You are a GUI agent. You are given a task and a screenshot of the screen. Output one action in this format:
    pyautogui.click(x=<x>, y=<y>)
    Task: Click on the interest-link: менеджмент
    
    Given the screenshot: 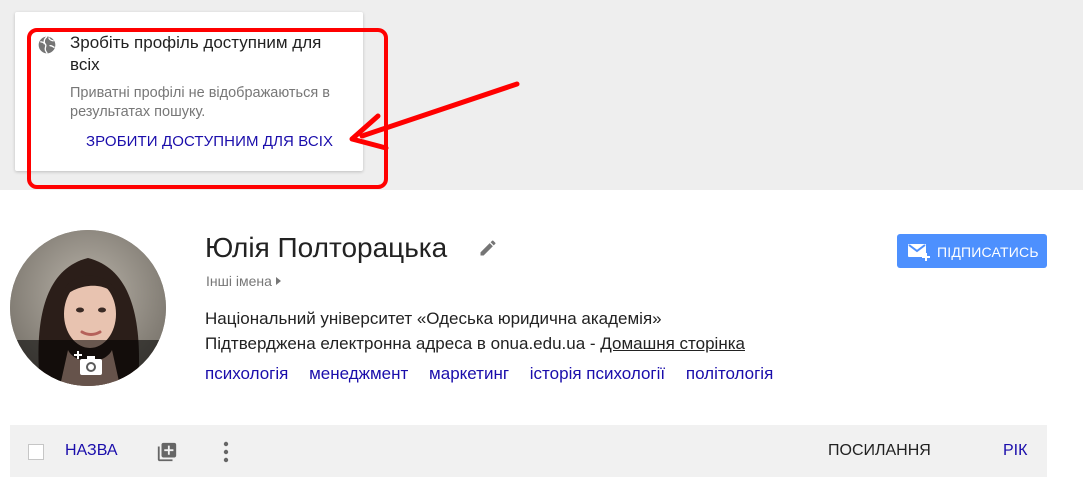 What is the action you would take?
    pyautogui.click(x=358, y=373)
    